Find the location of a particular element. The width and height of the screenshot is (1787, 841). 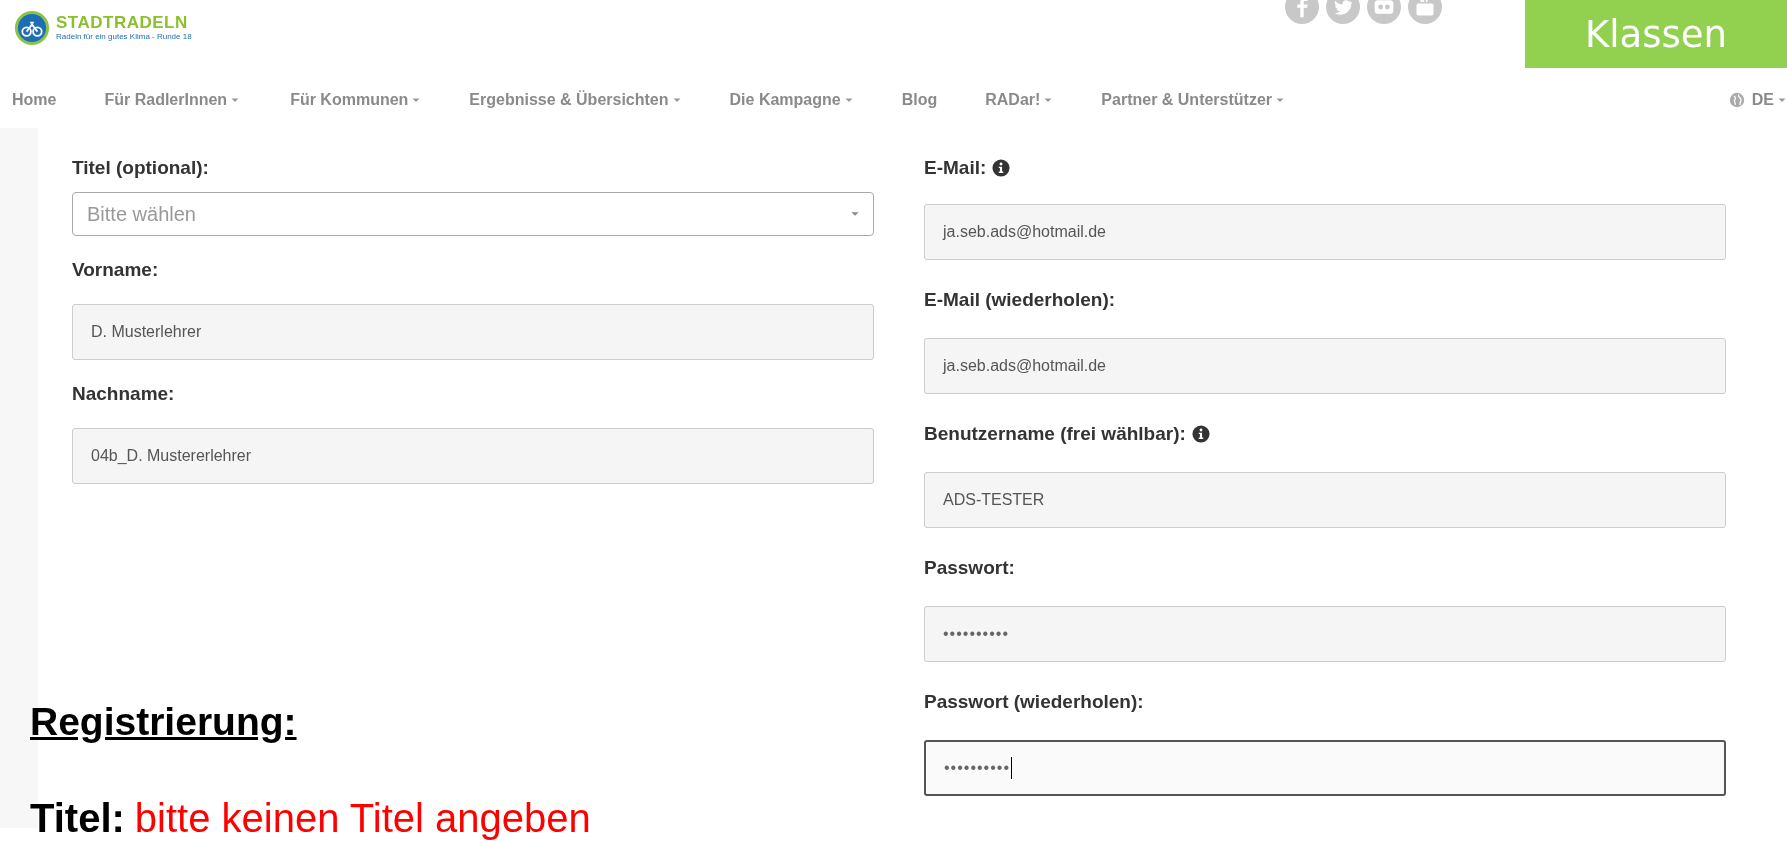

nav-link: Blog is located at coordinates (919, 100).